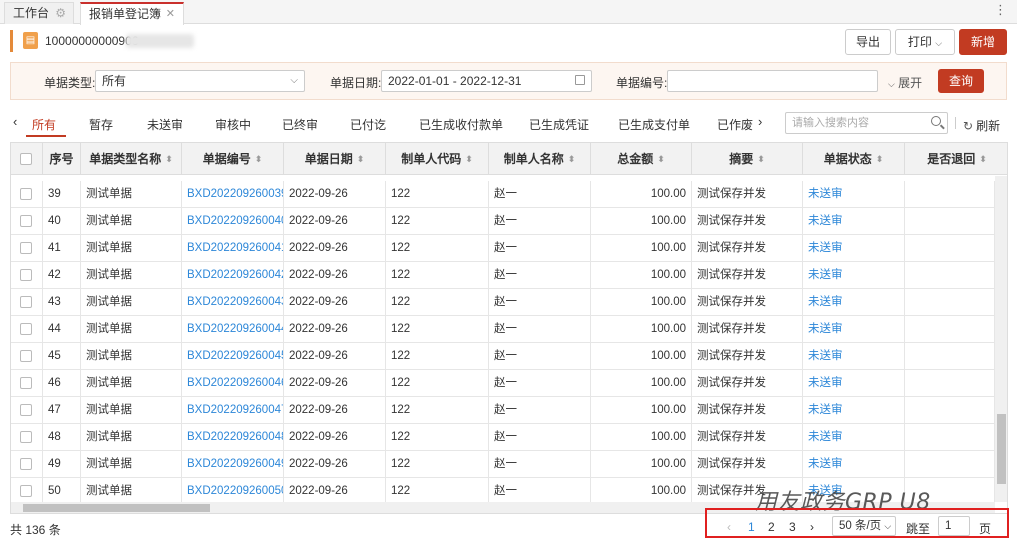 The height and width of the screenshot is (542, 1017). I want to click on col-header: 制单人代码 ⬍, so click(437, 159).